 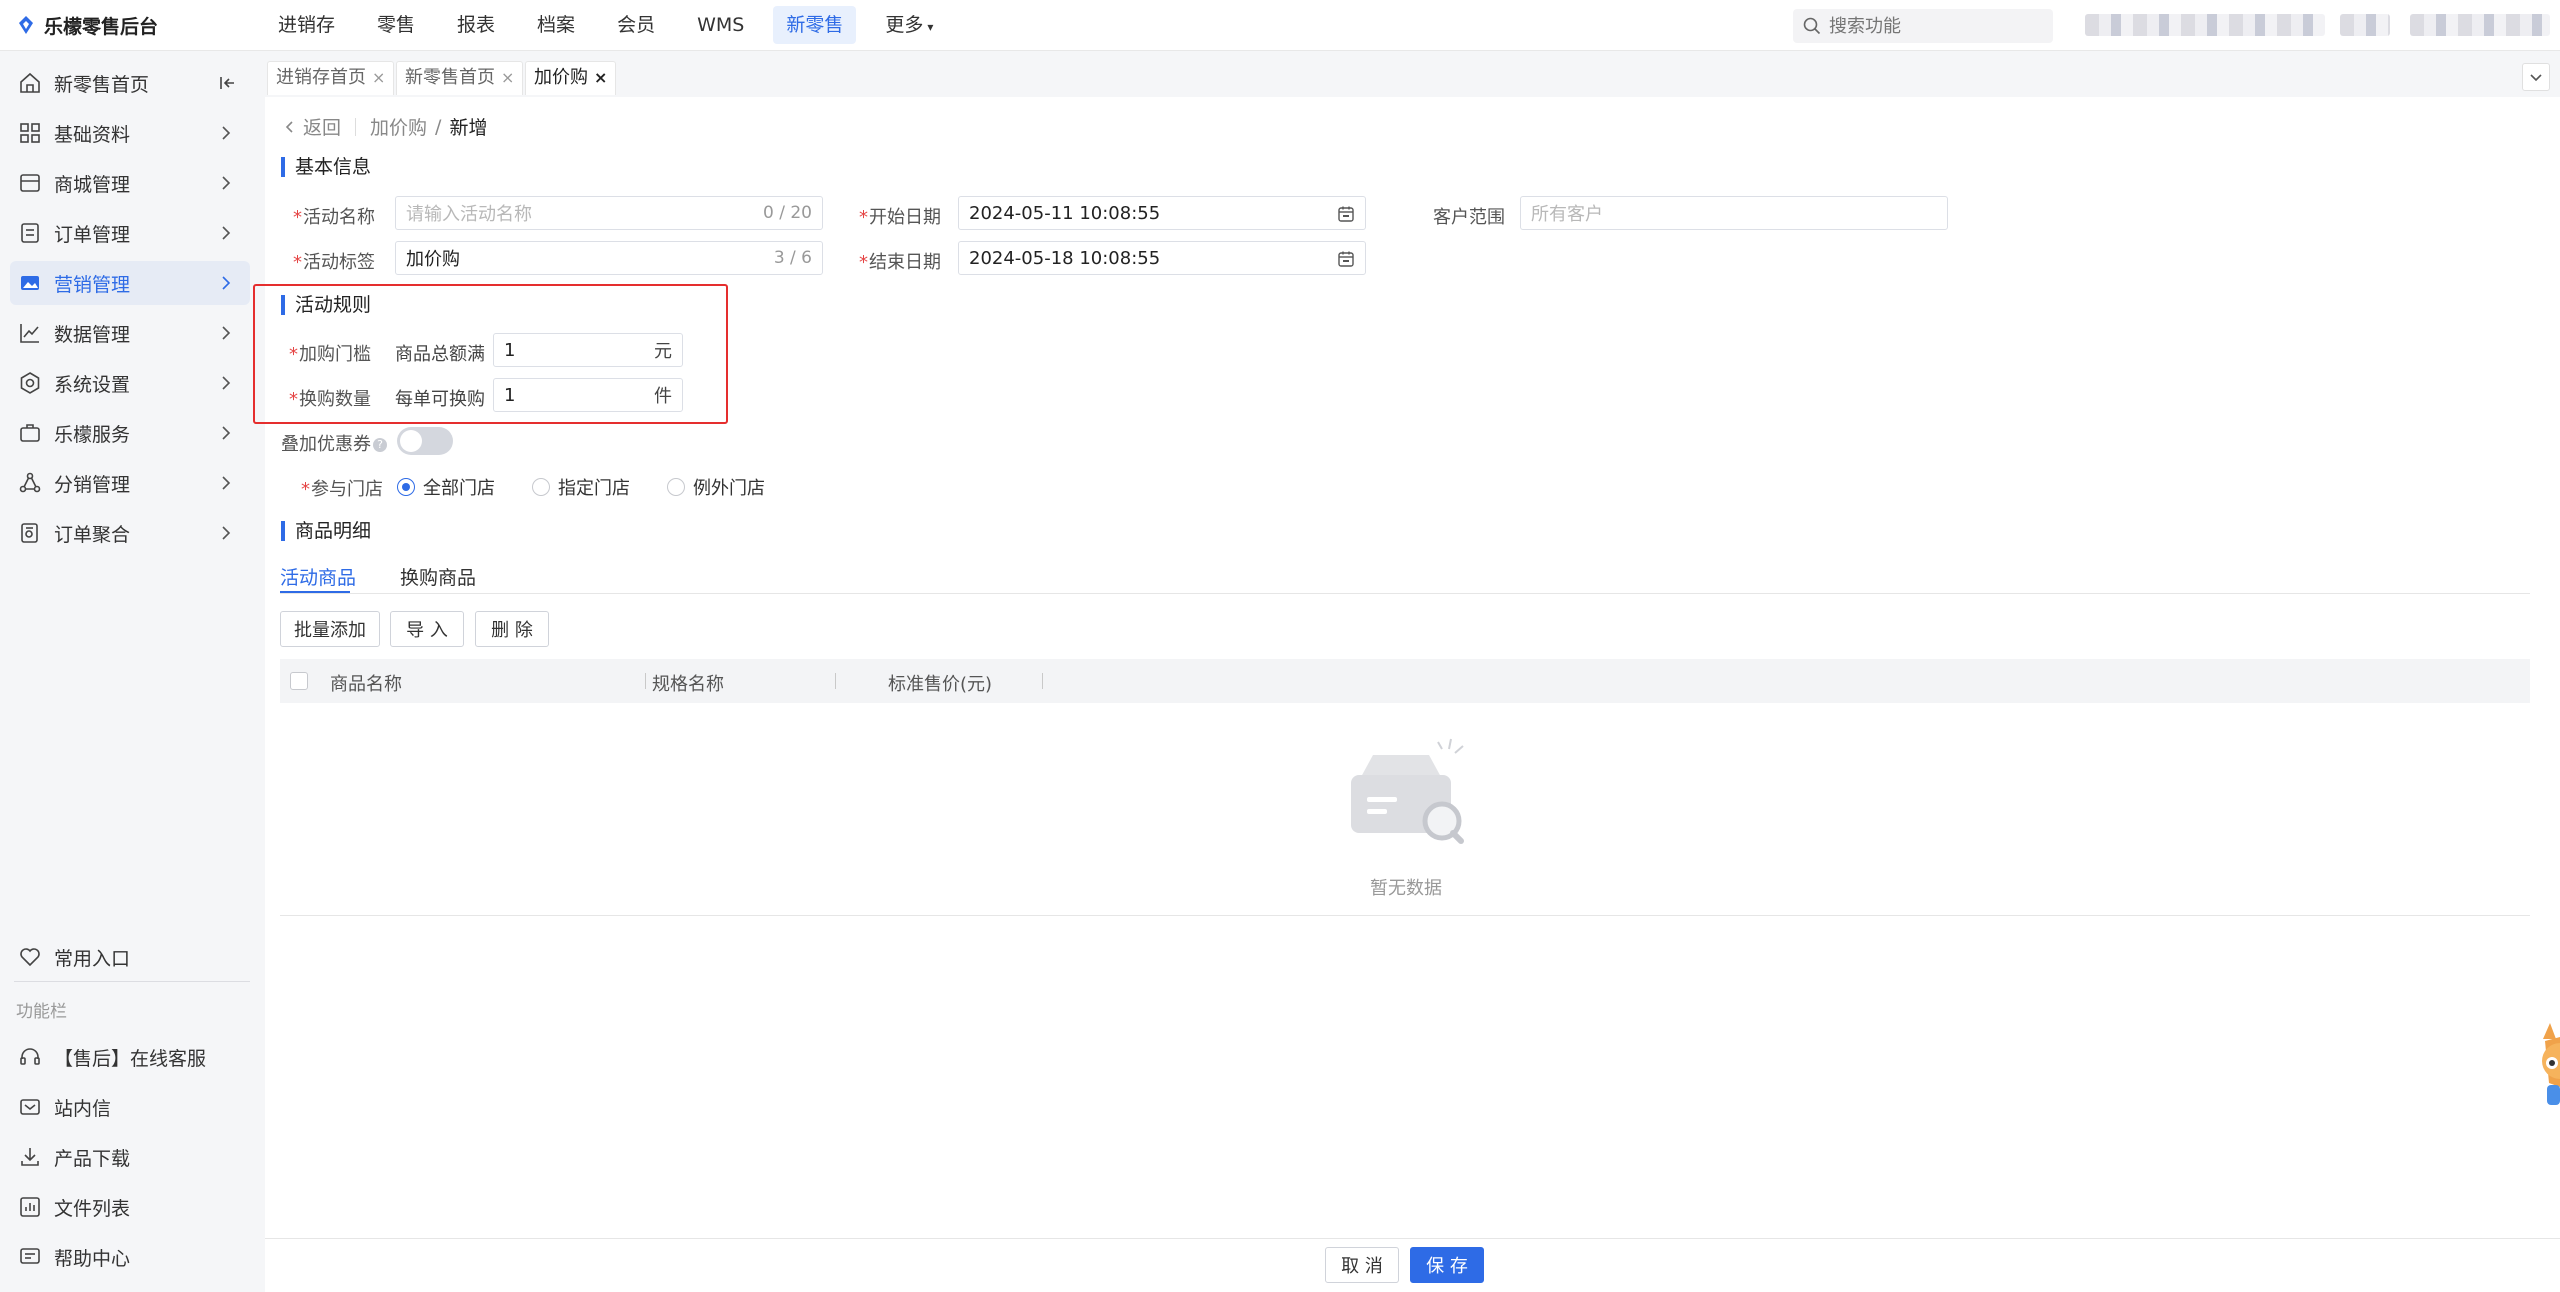 I want to click on sidebar-item-data: 数据管理, so click(x=130, y=333).